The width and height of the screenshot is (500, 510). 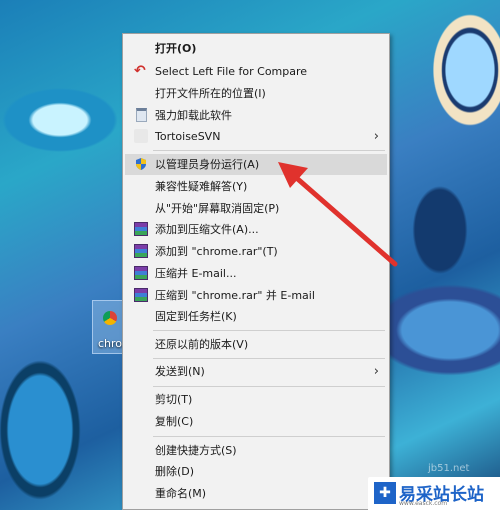 I want to click on chrome-icon, so click(x=110, y=318).